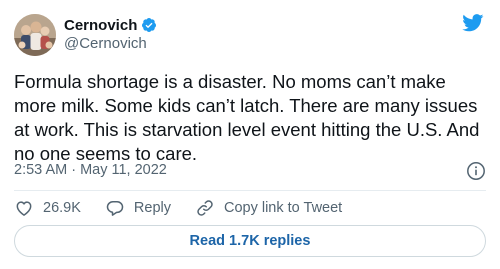  I want to click on twitter-bird-icon, so click(473, 23).